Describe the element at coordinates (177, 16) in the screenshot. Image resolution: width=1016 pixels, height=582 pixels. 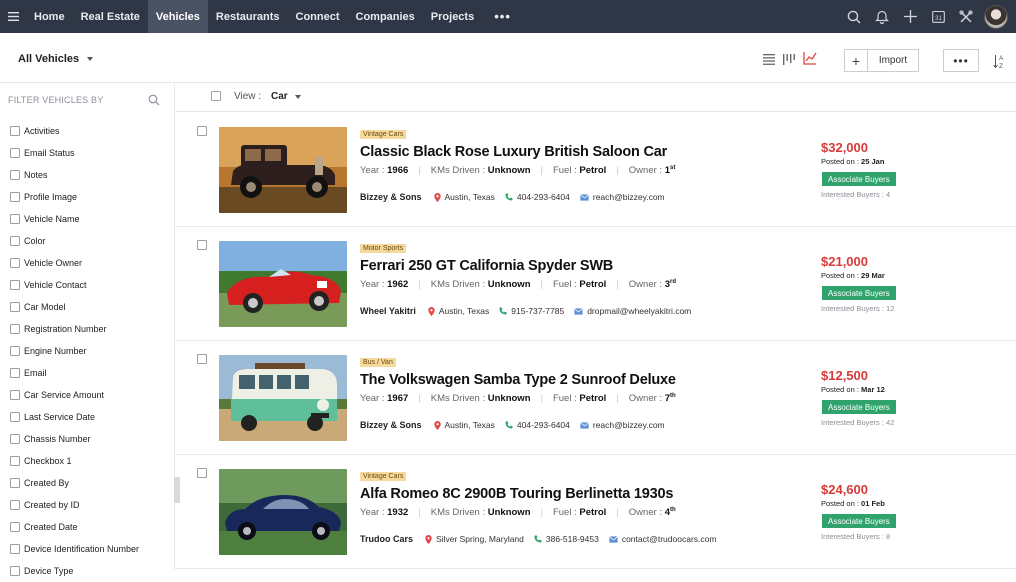
I see `nav-vehicles: Vehicles` at that location.